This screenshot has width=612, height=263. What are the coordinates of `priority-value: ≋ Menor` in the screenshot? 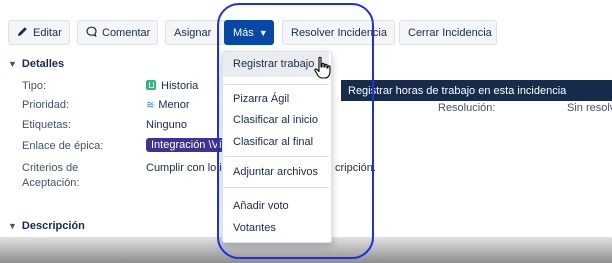 It's located at (168, 105).